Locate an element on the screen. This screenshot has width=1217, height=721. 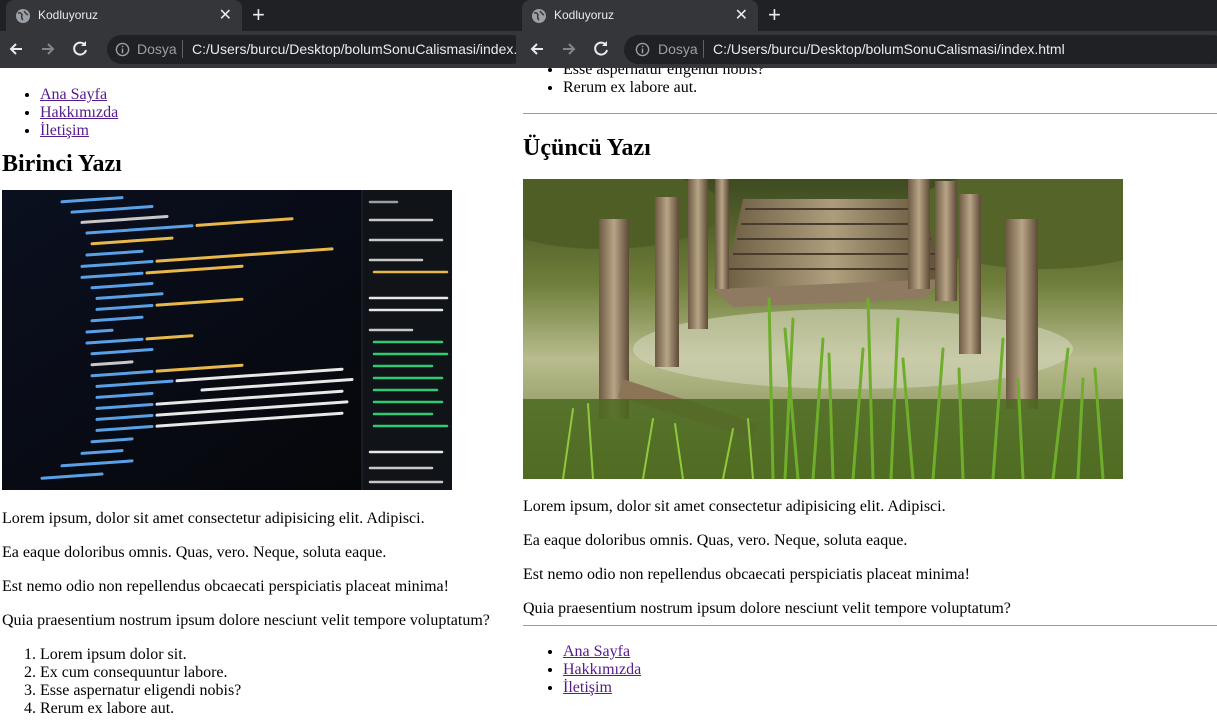
list-item: Ex cum consequuntur labore. is located at coordinates (278, 673).